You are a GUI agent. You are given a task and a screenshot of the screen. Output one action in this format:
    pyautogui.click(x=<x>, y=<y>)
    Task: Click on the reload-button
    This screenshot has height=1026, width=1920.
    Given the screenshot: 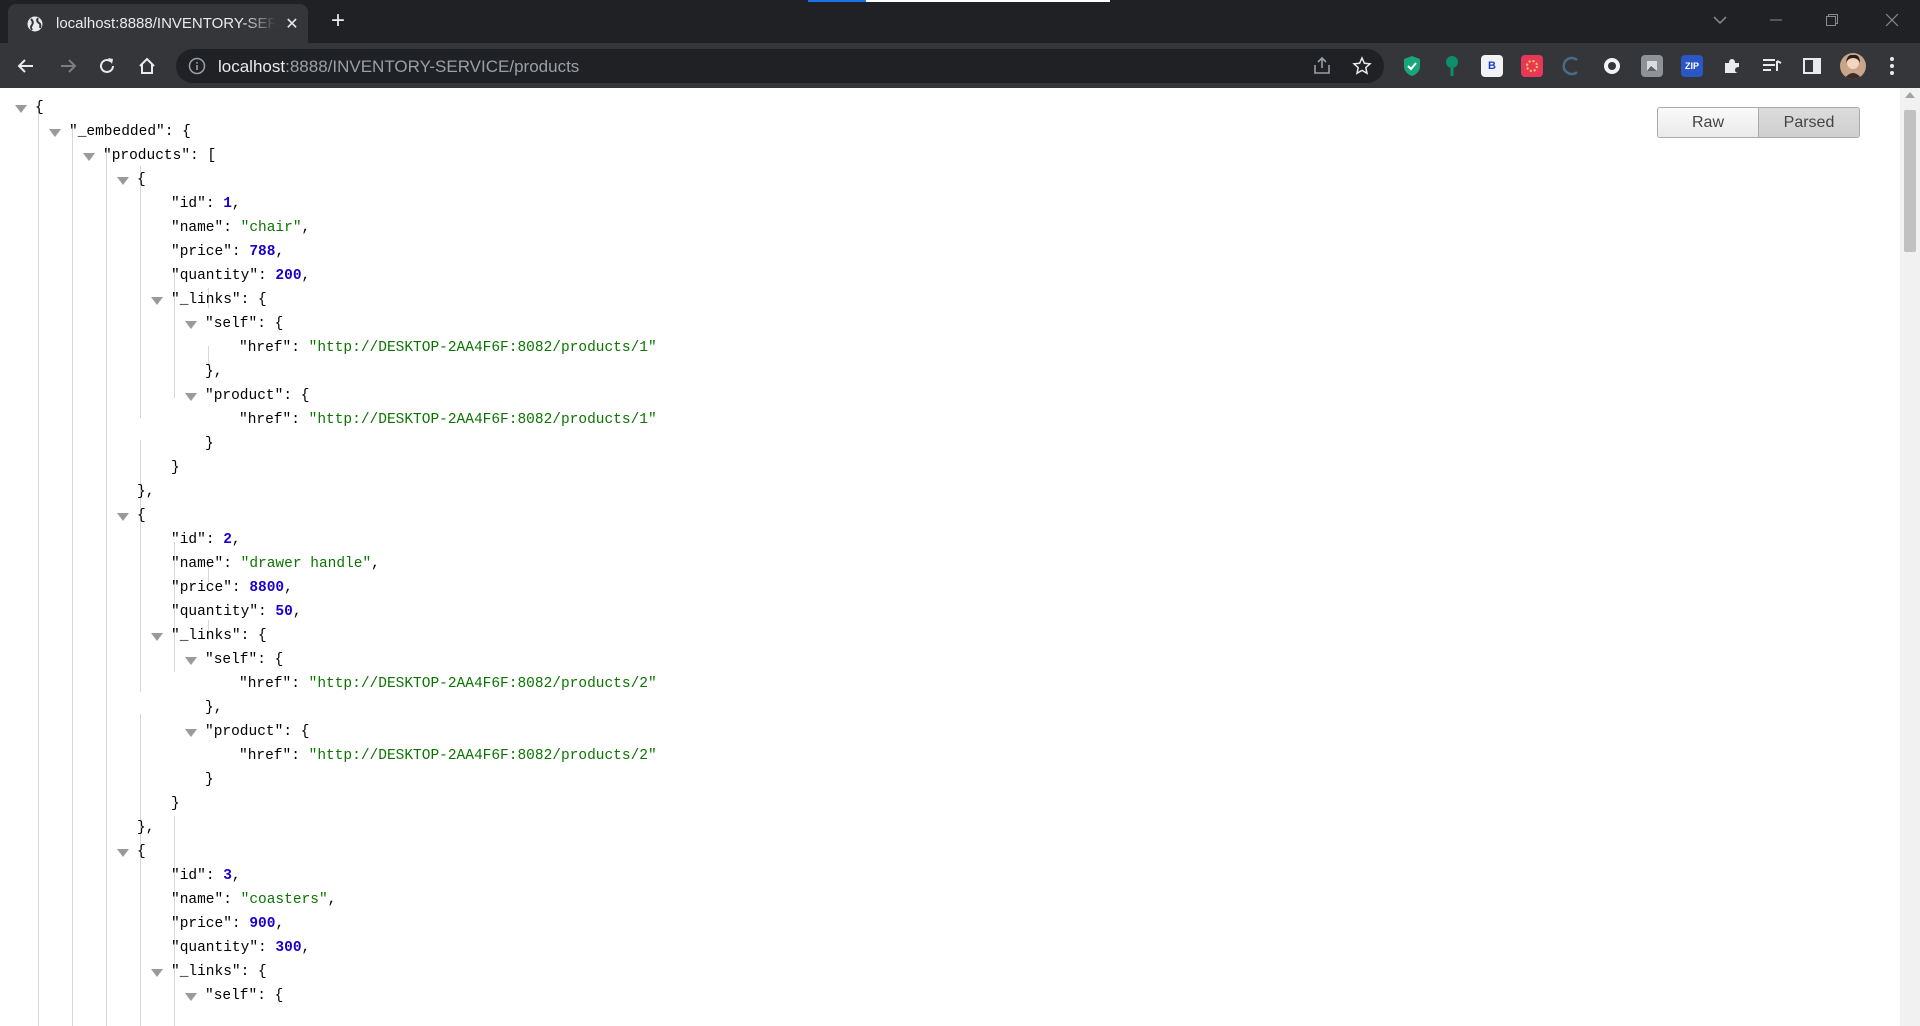 What is the action you would take?
    pyautogui.click(x=107, y=66)
    